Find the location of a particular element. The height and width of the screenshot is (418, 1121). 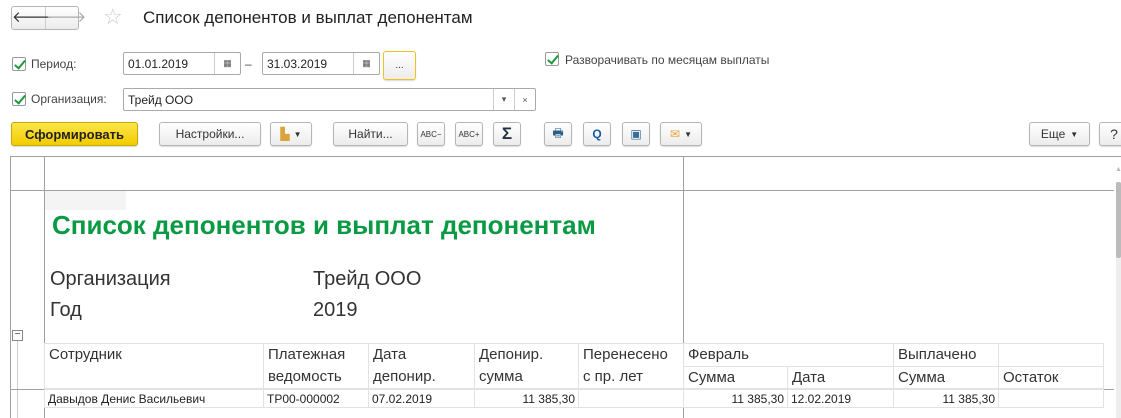

col-statement: Платежная ведомость is located at coordinates (316, 366).